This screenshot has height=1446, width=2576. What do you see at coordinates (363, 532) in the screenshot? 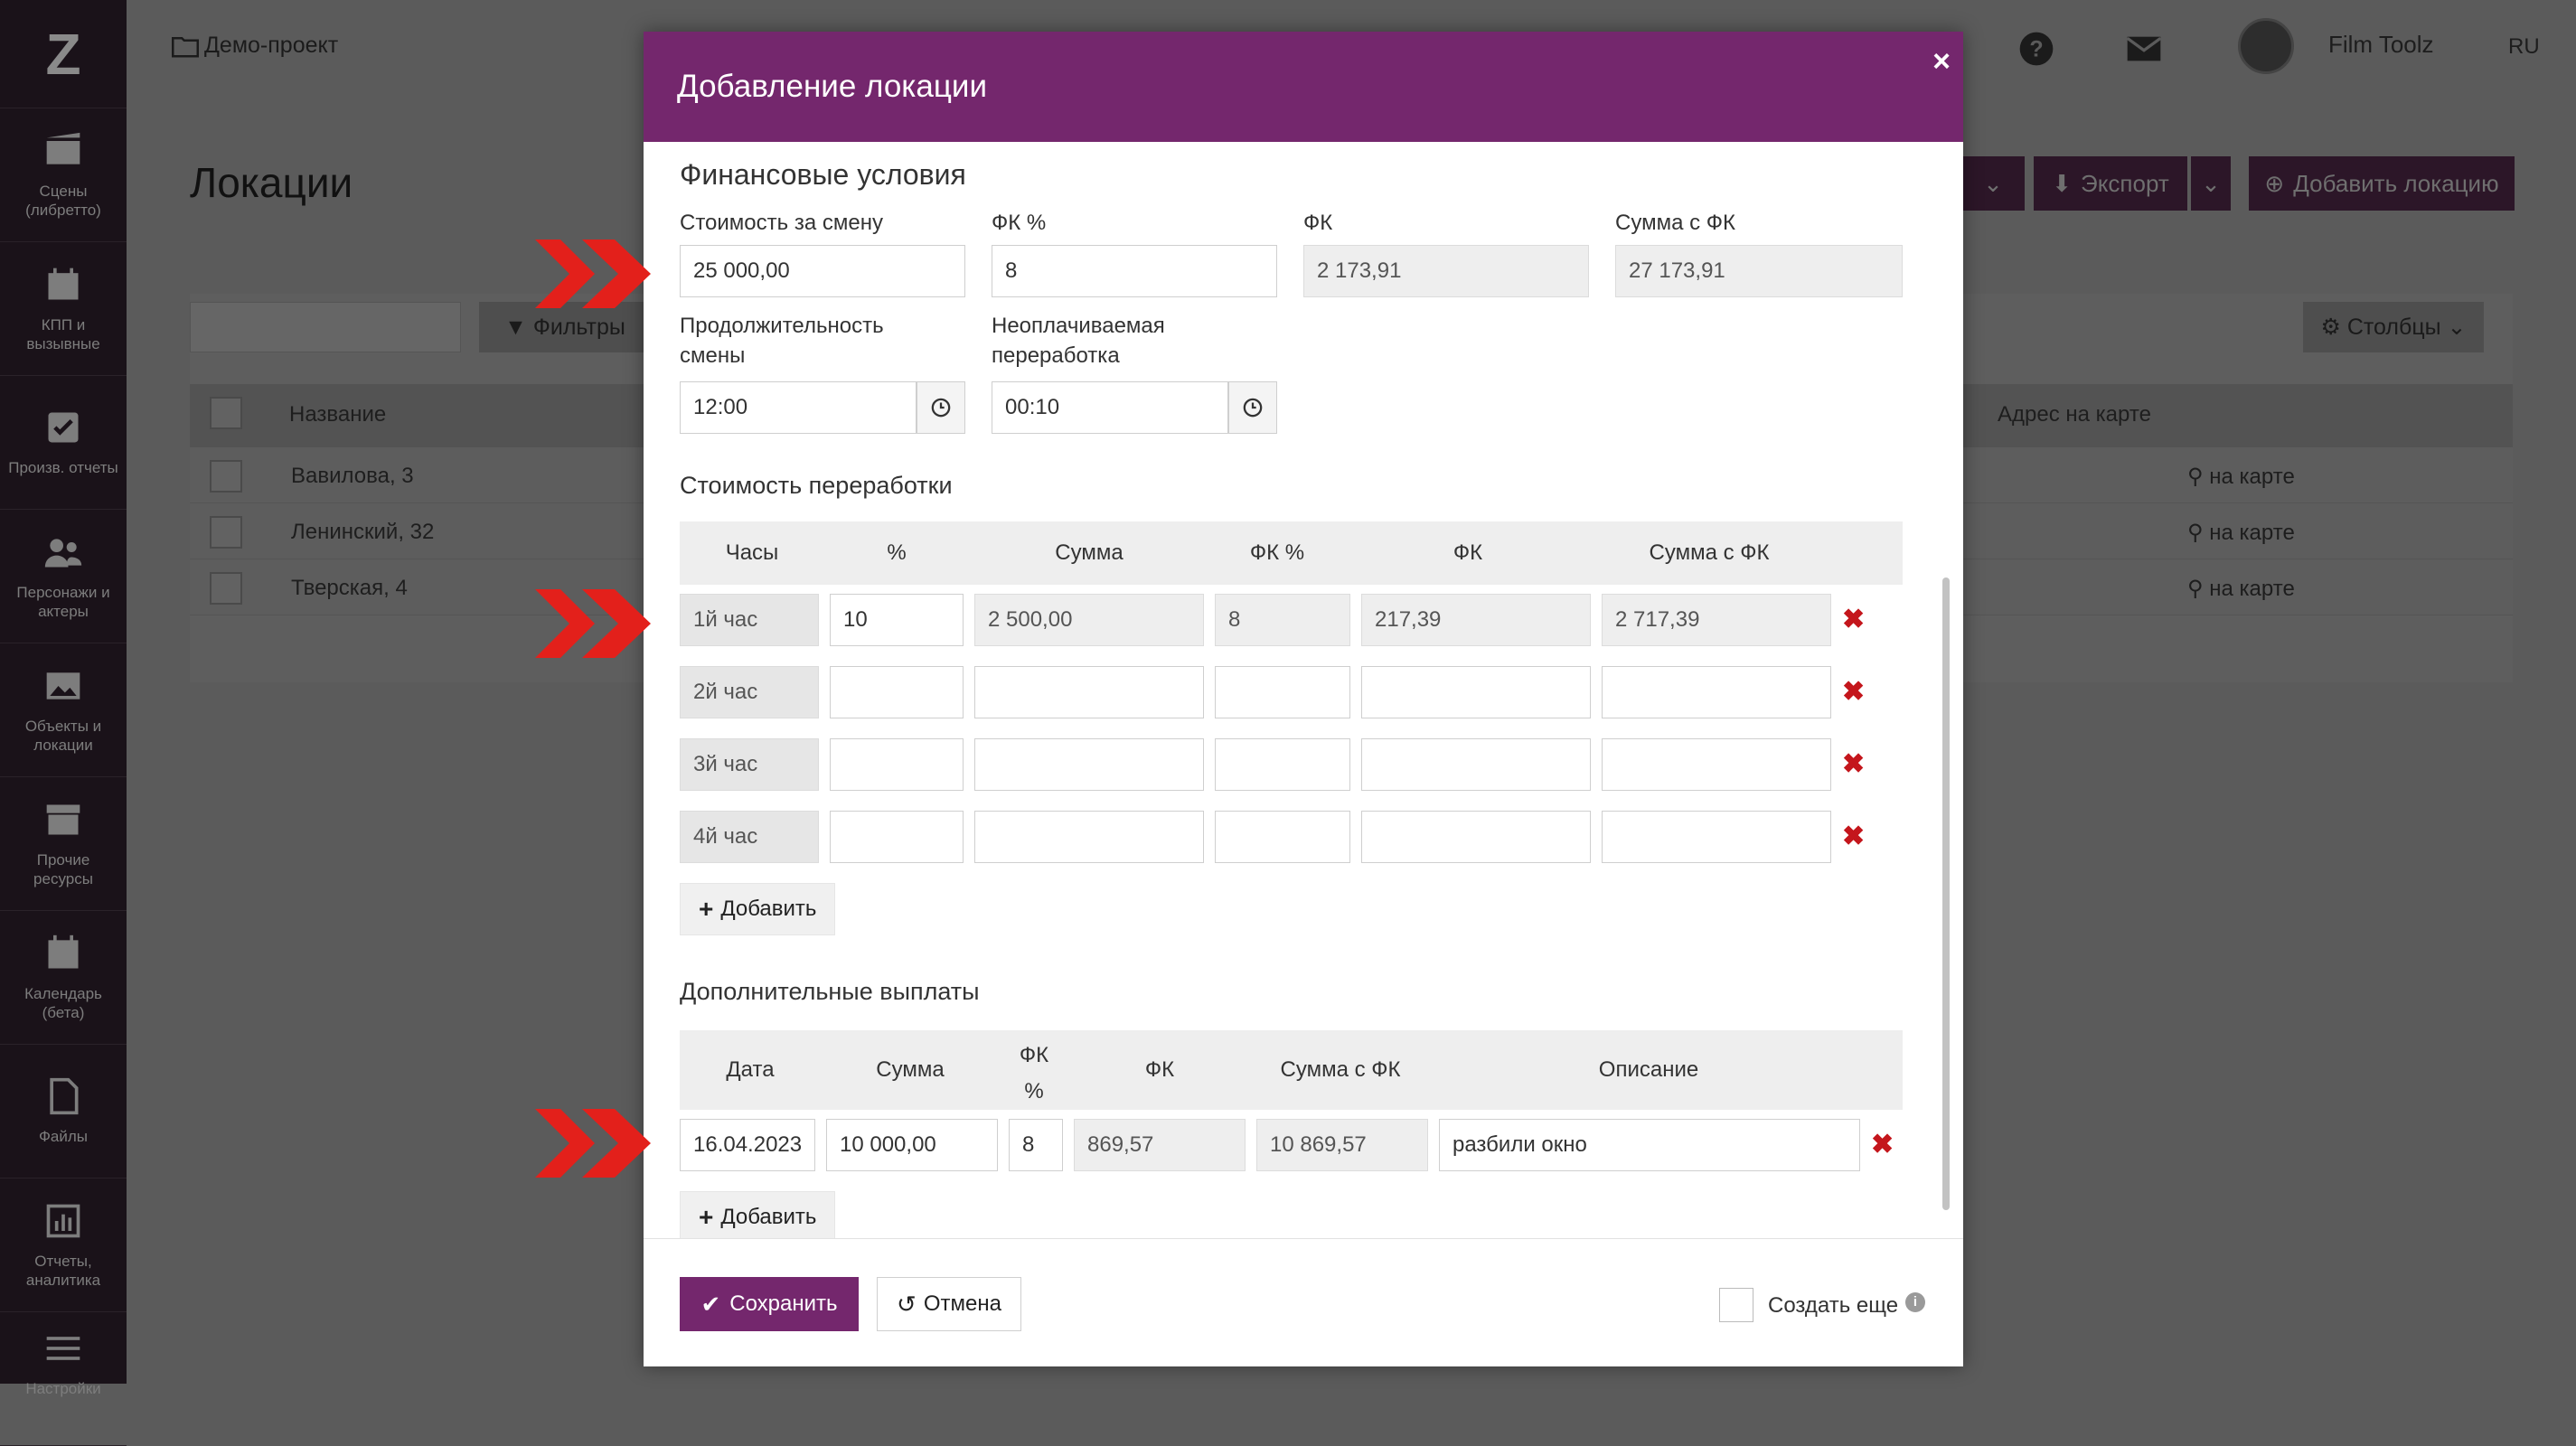
I see `row-name: Ленинский, 32` at bounding box center [363, 532].